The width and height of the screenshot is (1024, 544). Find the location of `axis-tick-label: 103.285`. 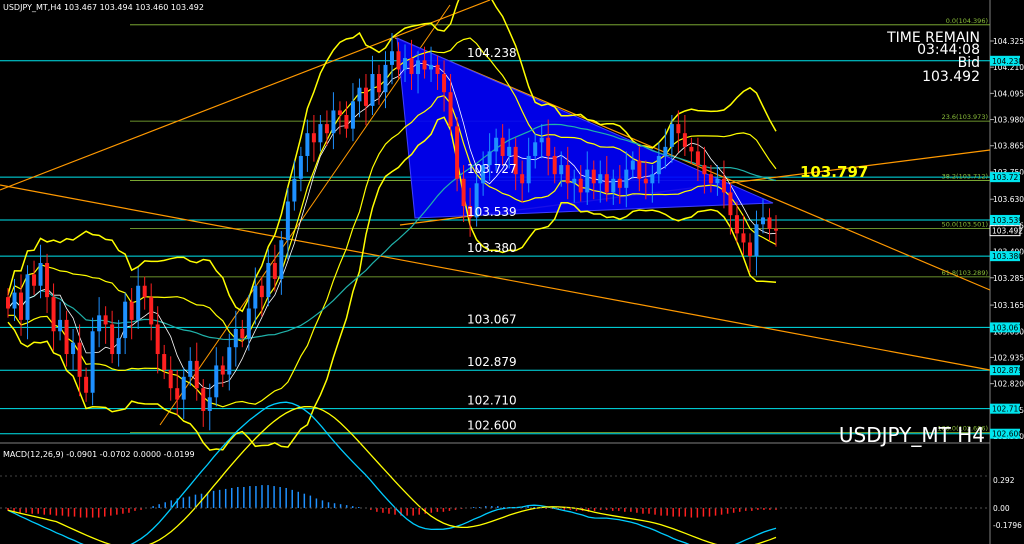

axis-tick-label: 103.285 is located at coordinates (1008, 278).